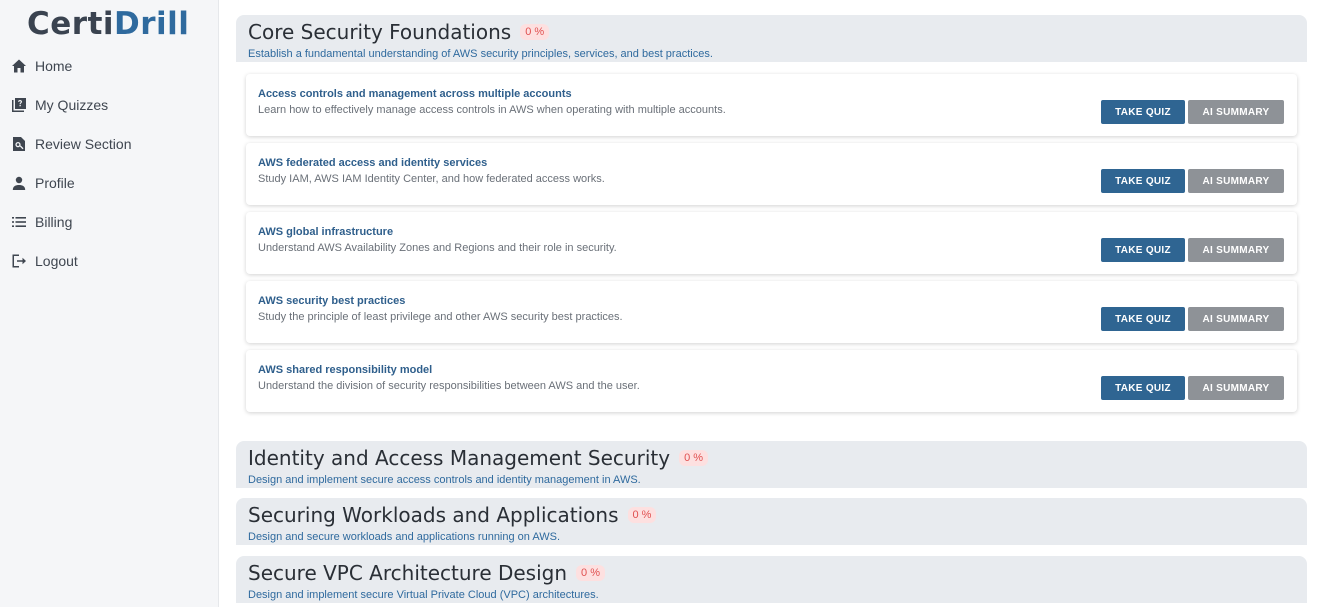 This screenshot has width=1322, height=607. Describe the element at coordinates (54, 221) in the screenshot. I see `sidebar-item-label: Billing` at that location.